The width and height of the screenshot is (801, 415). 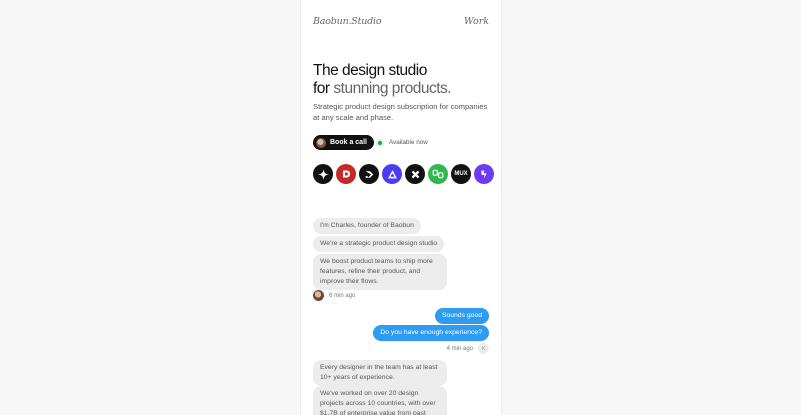 What do you see at coordinates (401, 23) in the screenshot?
I see `top-nav: Baobun.Studio Work` at bounding box center [401, 23].